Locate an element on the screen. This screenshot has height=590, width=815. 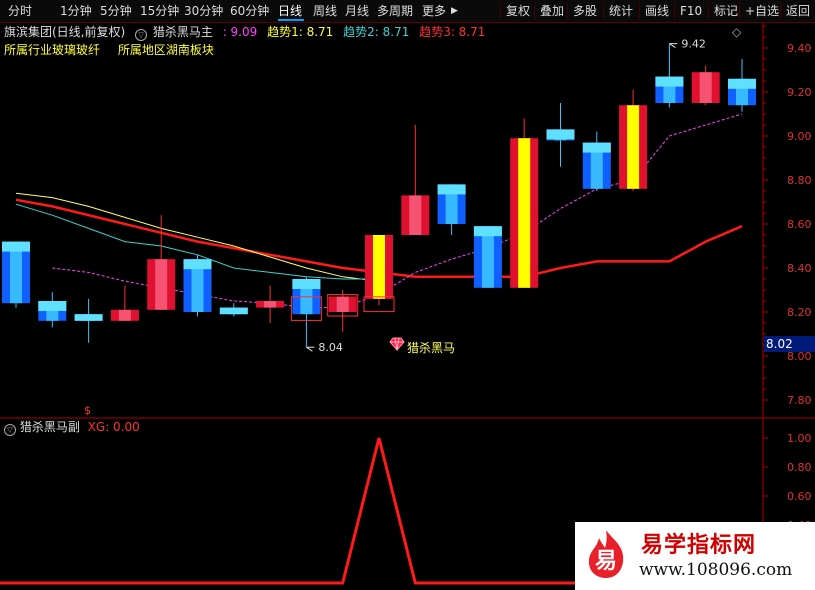
more-arrow-icon: ▶ is located at coordinates (454, 11).